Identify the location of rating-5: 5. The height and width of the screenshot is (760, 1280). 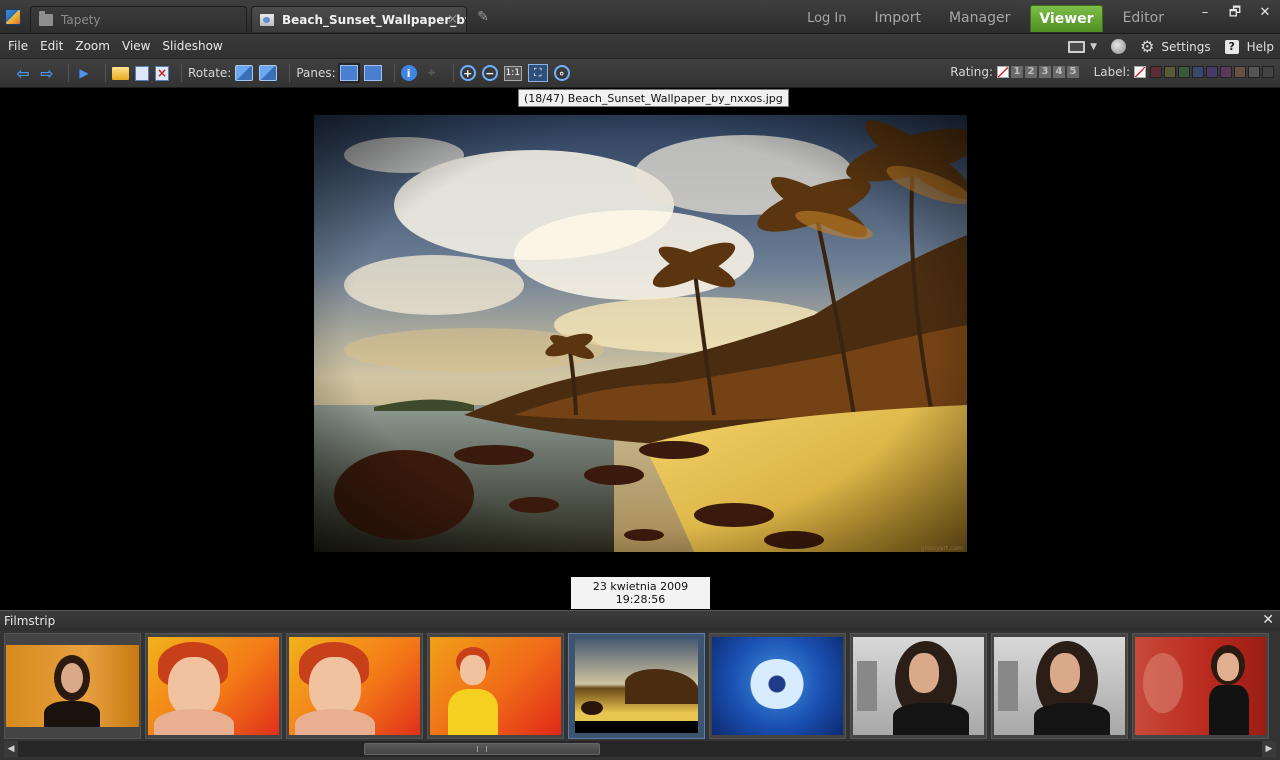
(1073, 72).